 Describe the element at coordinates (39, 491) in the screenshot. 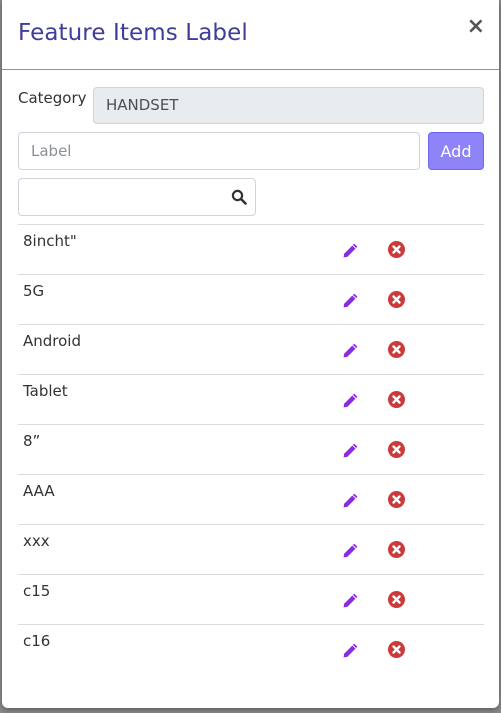

I see `item-label: AAA` at that location.